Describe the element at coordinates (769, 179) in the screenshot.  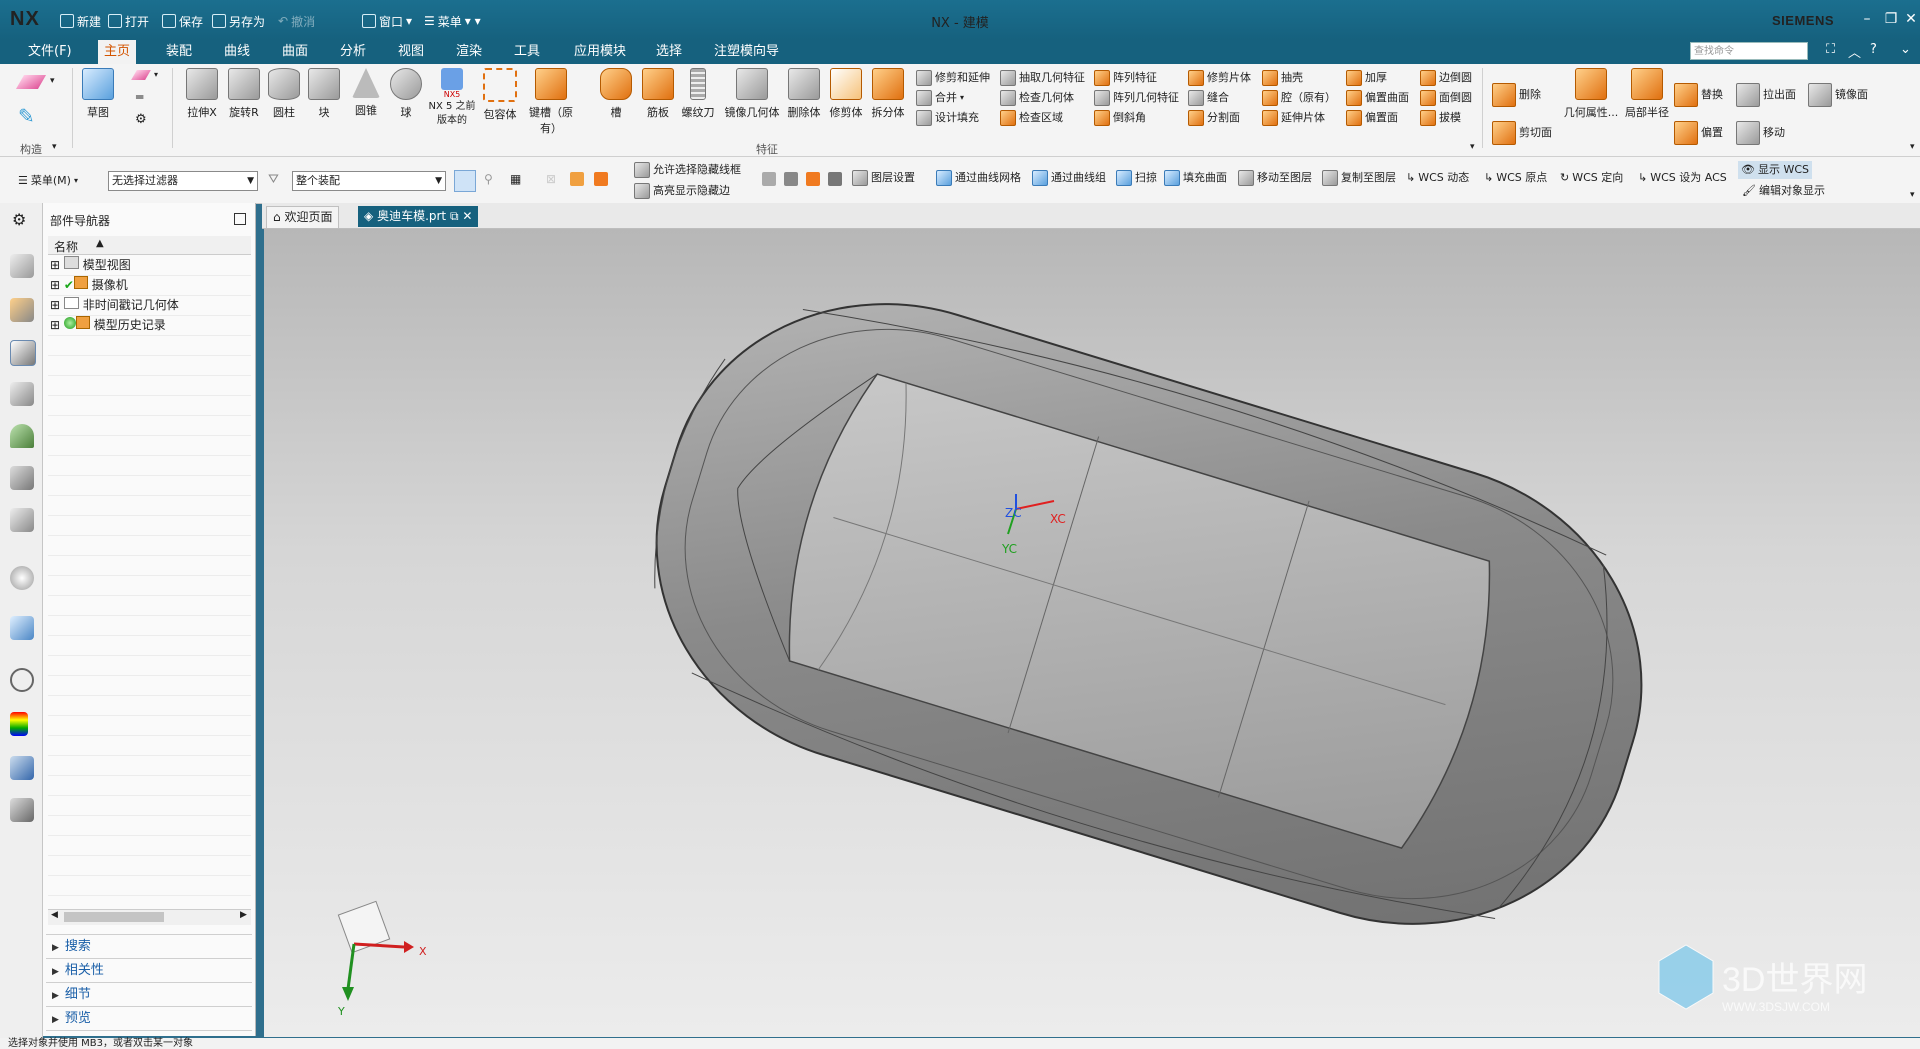
I see `view-cube-icon` at that location.